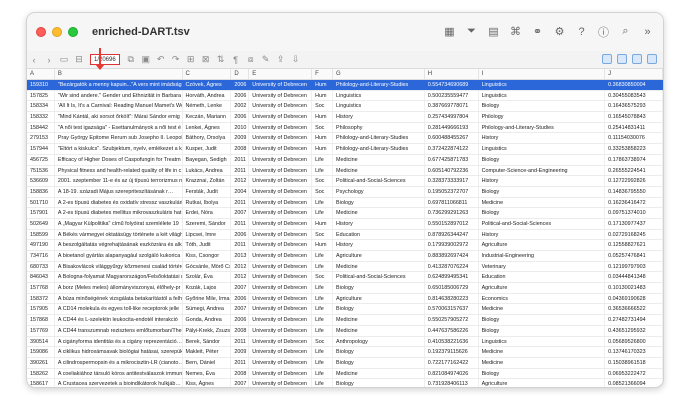 Image resolution: width=690 pixels, height=401 pixels. What do you see at coordinates (41, 277) in the screenshot?
I see `cell-a: 846043` at bounding box center [41, 277].